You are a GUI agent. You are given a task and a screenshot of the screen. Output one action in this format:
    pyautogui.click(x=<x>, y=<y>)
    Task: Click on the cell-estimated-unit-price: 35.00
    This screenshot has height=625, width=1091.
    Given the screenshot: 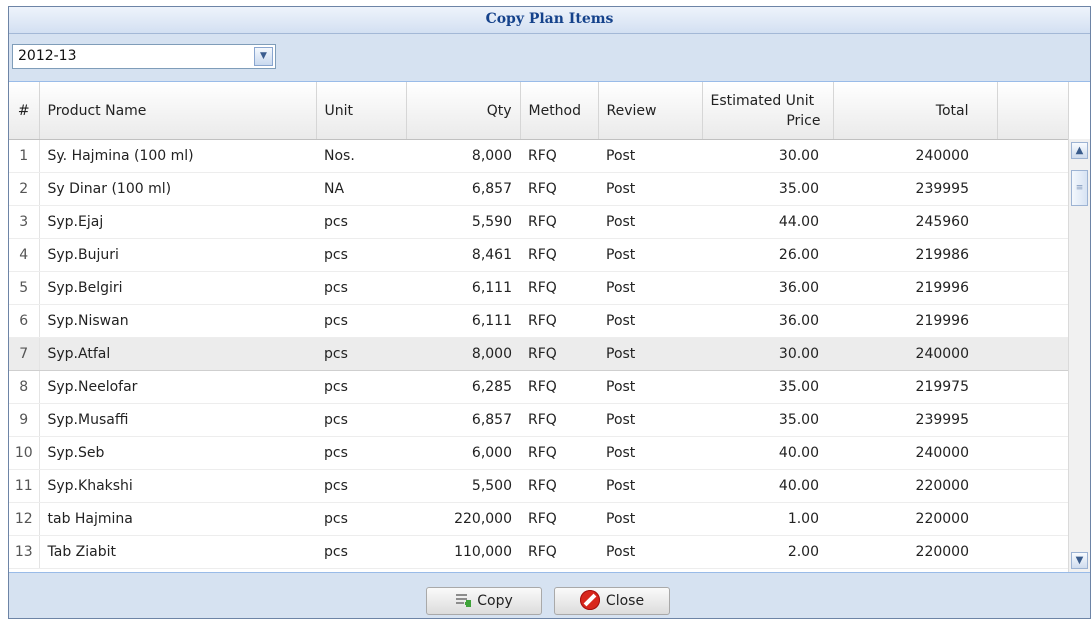 What is the action you would take?
    pyautogui.click(x=767, y=189)
    